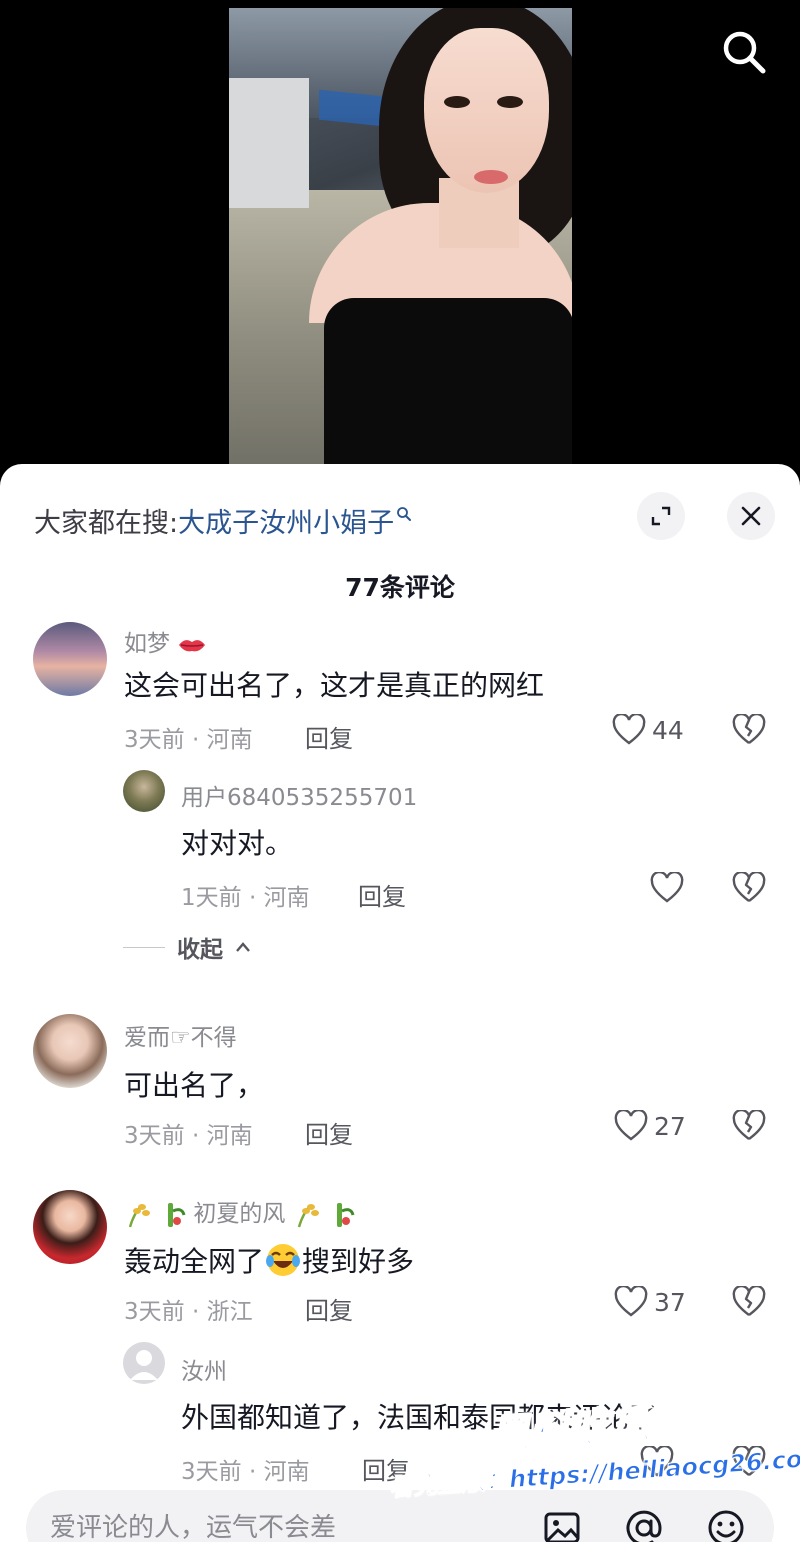  What do you see at coordinates (400, 249) in the screenshot?
I see `video-thumbnail` at bounding box center [400, 249].